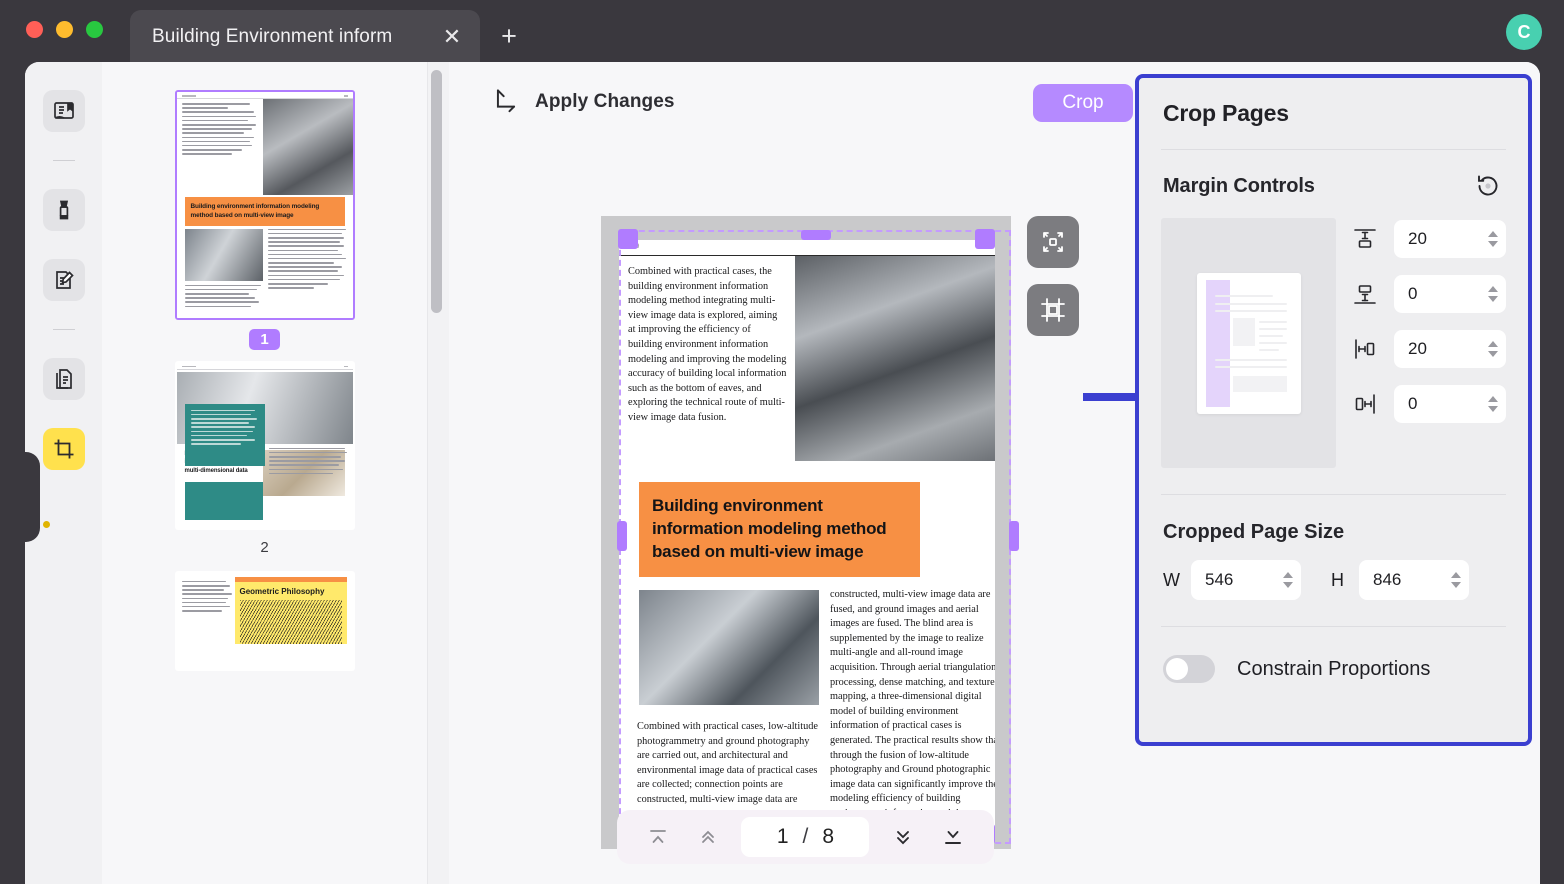 Image resolution: width=1564 pixels, height=884 pixels. Describe the element at coordinates (32, 497) in the screenshot. I see `rail-notch` at that location.